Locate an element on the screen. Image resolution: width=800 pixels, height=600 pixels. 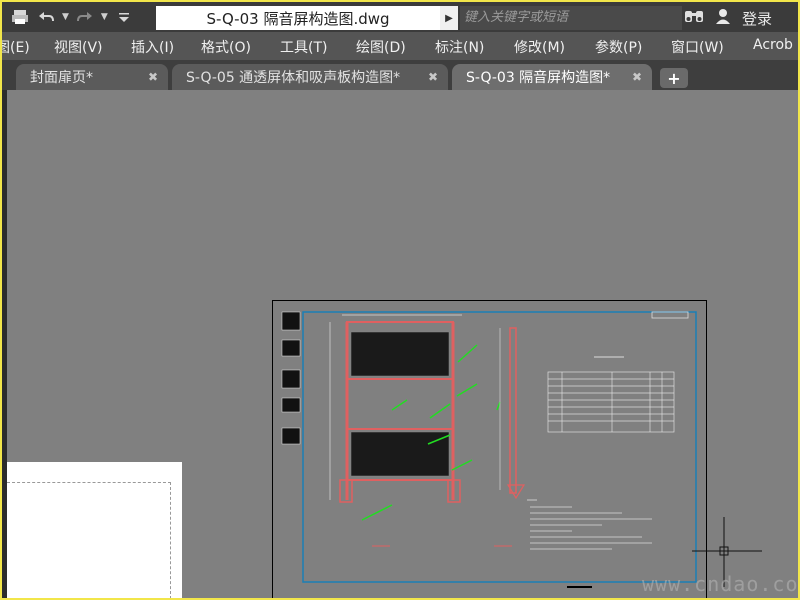
menu-view: 视图(V) is located at coordinates (78, 47).